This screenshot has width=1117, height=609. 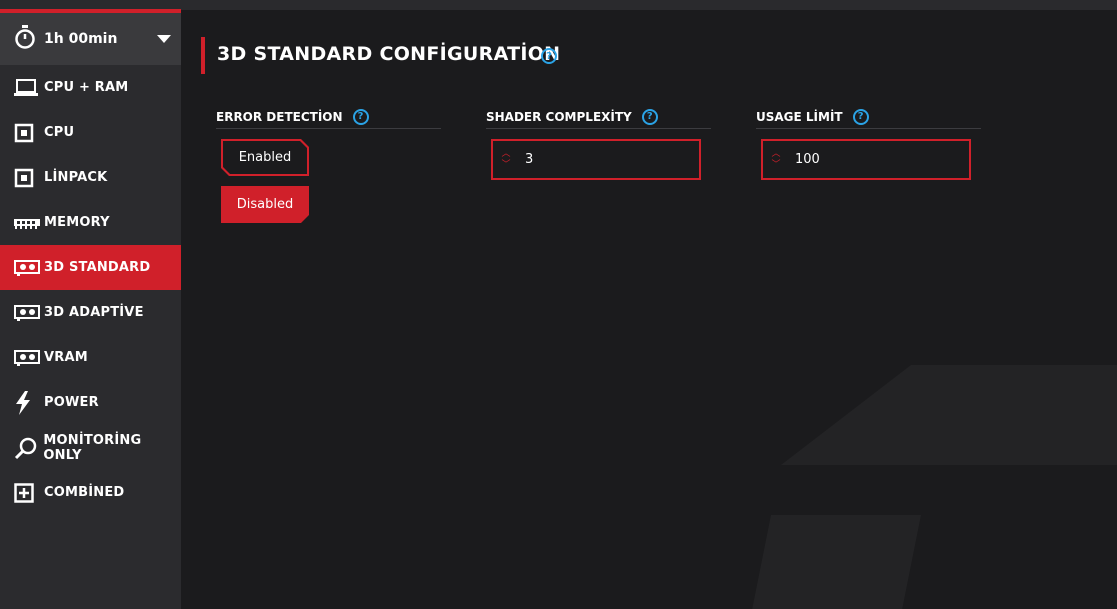 I want to click on sidebar-item-label: CPU + RAM, so click(x=86, y=87).